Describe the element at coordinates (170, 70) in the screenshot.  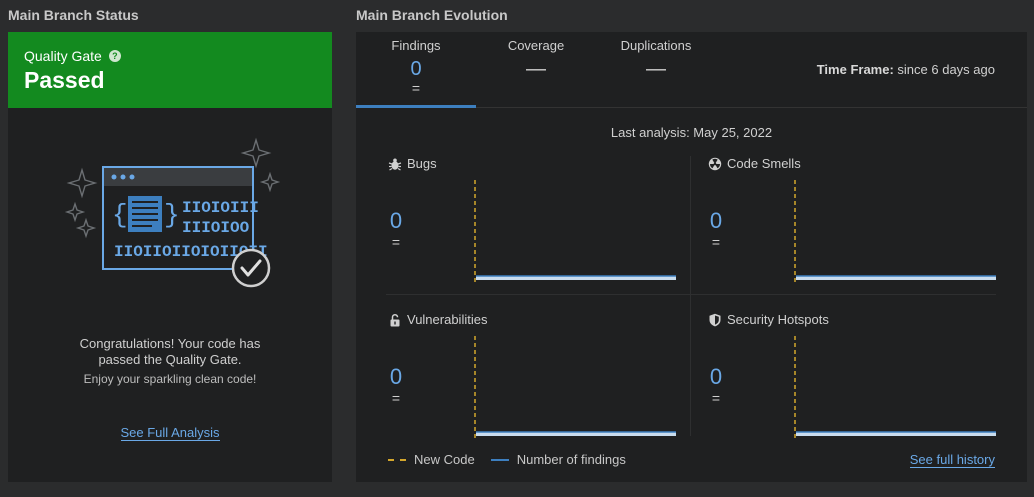
I see `quality-gate-banner: Quality Gate ? Passed` at that location.